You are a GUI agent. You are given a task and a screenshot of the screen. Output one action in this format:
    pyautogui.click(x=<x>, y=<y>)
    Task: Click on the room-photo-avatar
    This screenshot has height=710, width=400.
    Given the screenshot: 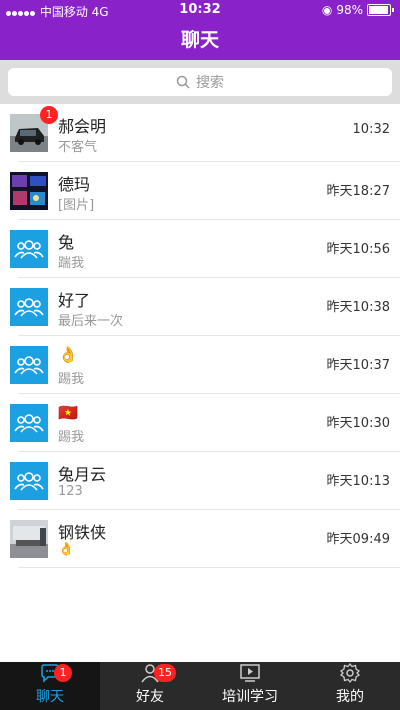 What is the action you would take?
    pyautogui.click(x=29, y=539)
    